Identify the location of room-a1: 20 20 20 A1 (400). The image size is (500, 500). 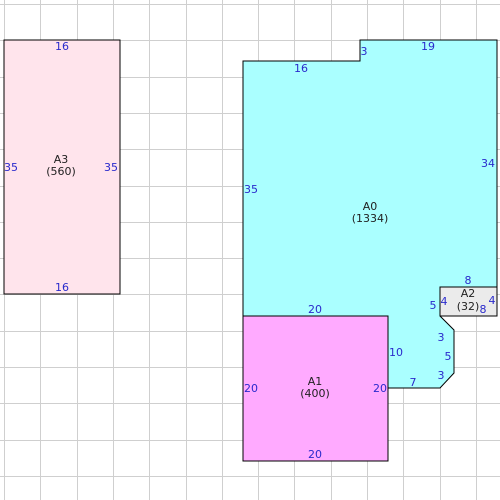
(315, 388).